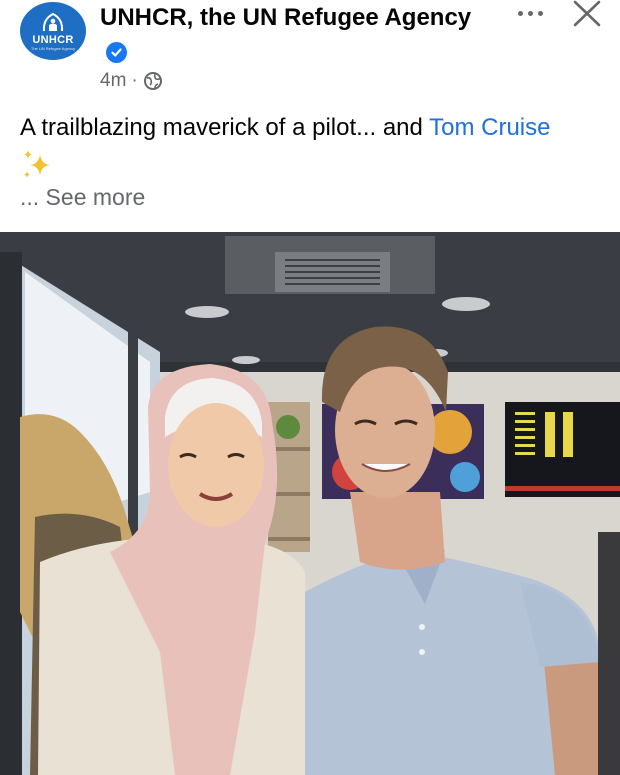  I want to click on page-avatar: UNHCR The UN Refugee Agency, so click(53, 31).